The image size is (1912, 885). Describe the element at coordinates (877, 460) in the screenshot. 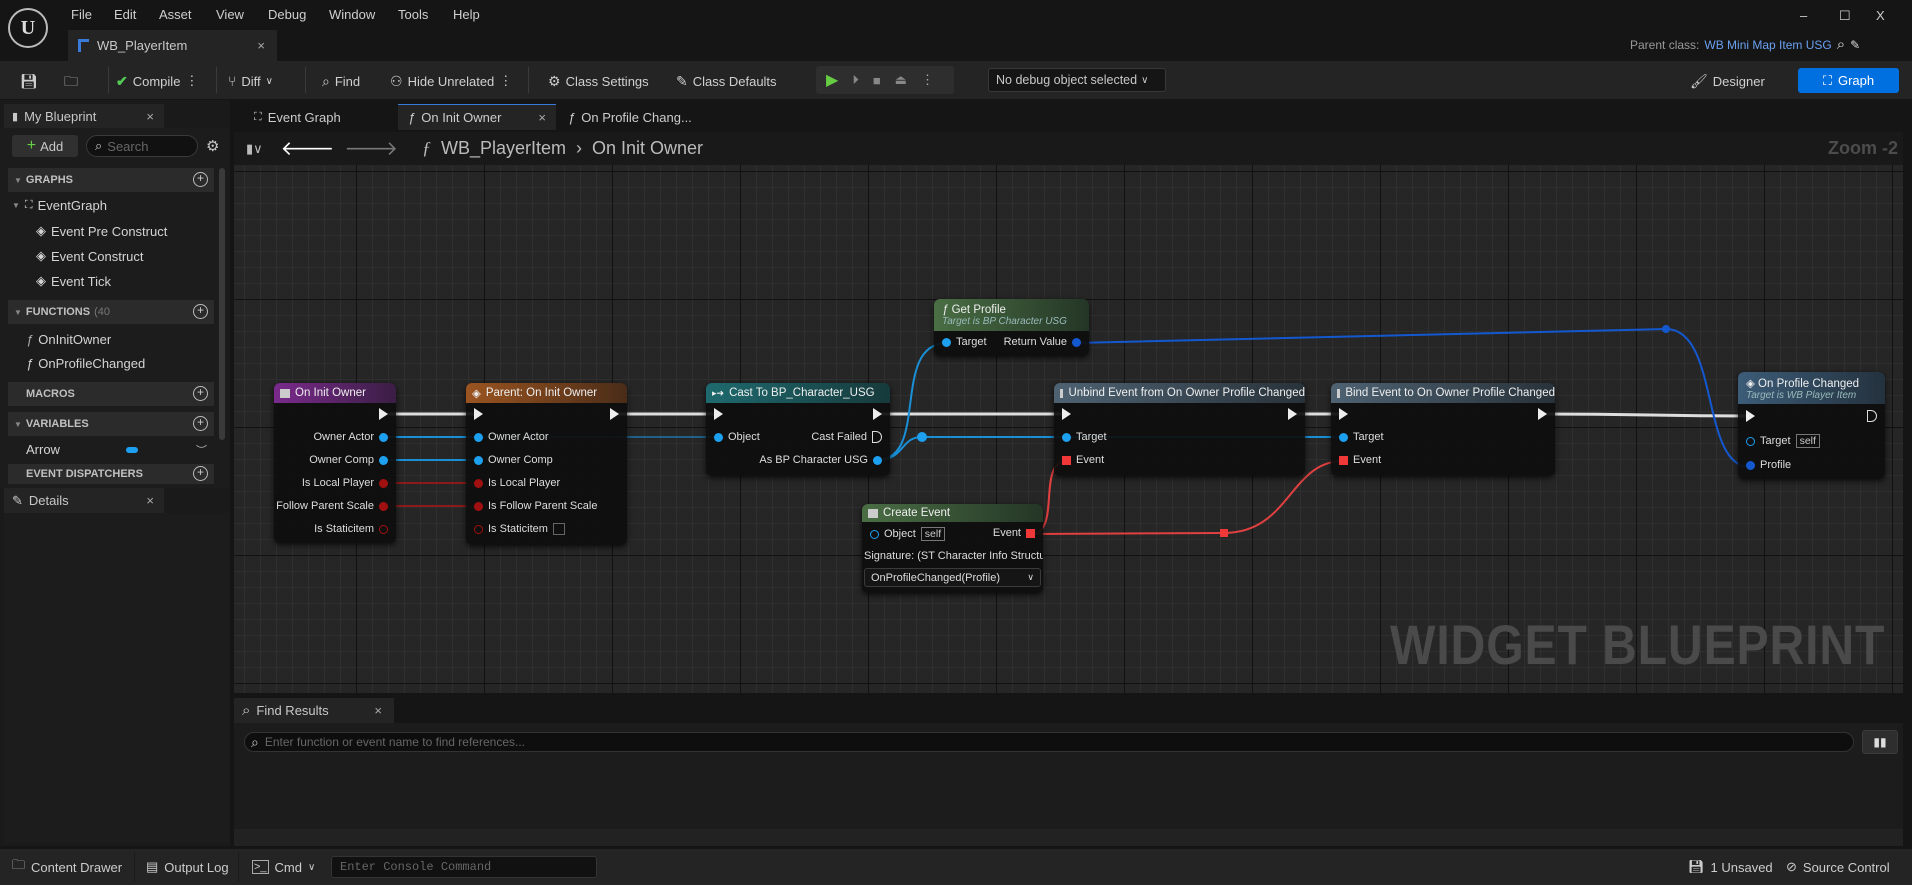

I see `pin-as-bp-character` at that location.